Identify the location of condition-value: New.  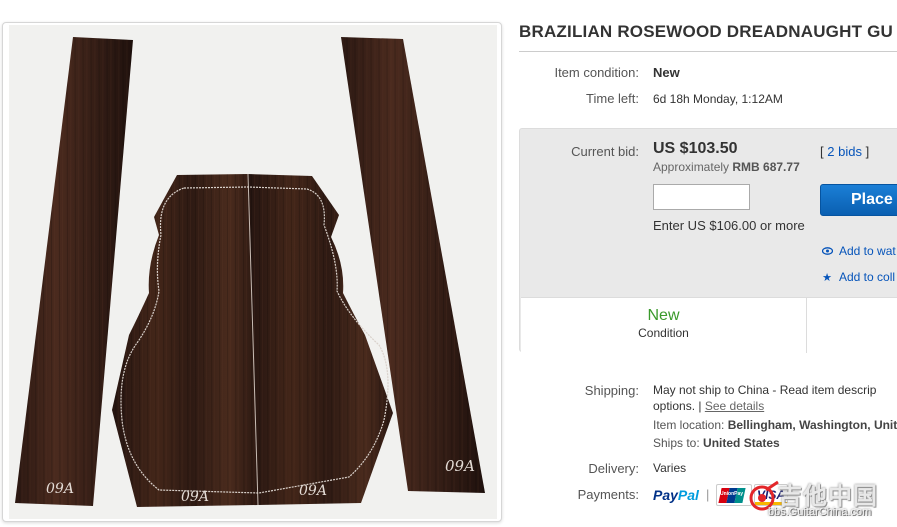
(666, 72).